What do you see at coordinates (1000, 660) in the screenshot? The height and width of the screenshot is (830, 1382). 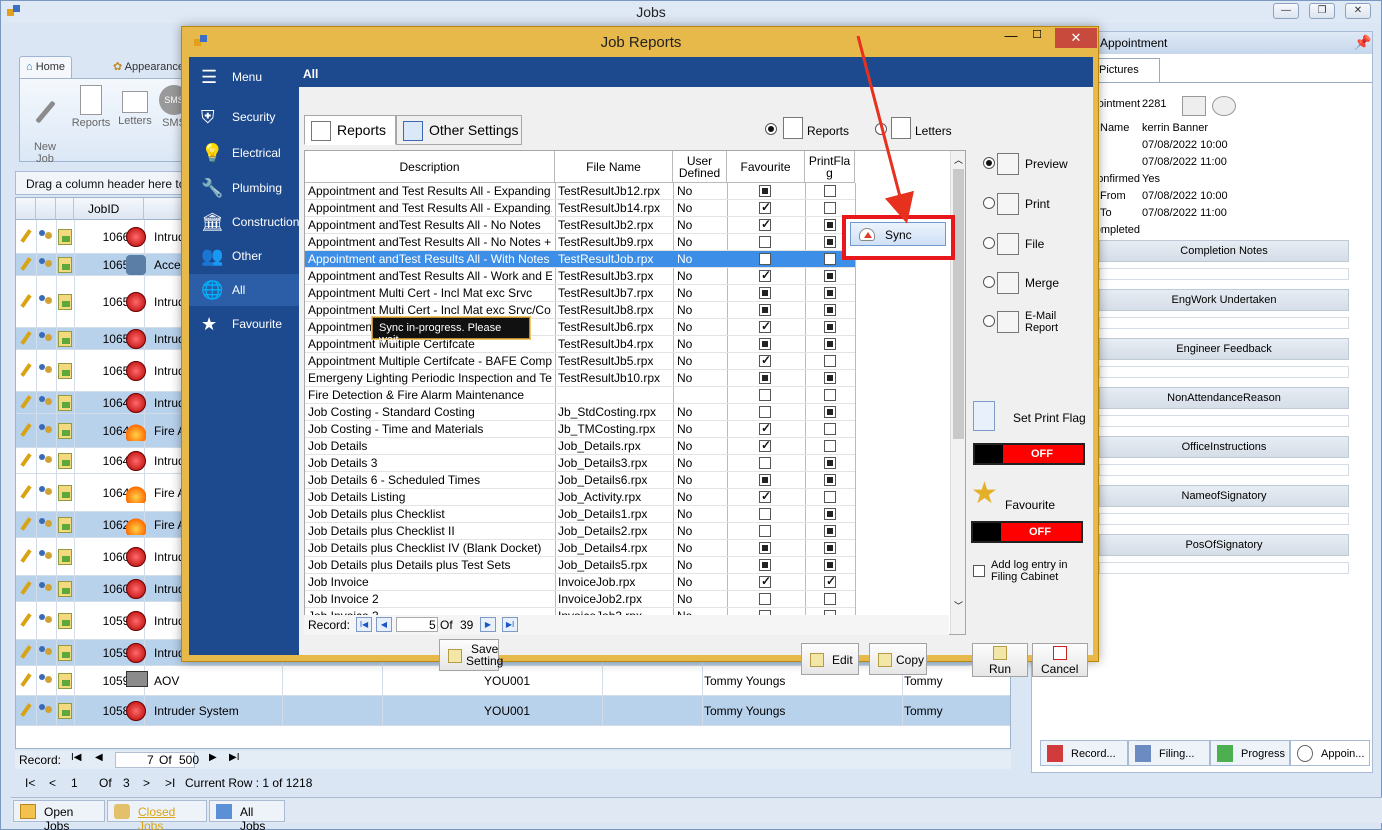 I see `run-button: Run` at bounding box center [1000, 660].